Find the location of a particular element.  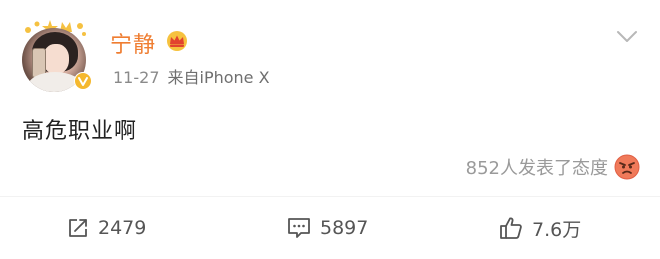

repost-button: 2479 is located at coordinates (106, 228).